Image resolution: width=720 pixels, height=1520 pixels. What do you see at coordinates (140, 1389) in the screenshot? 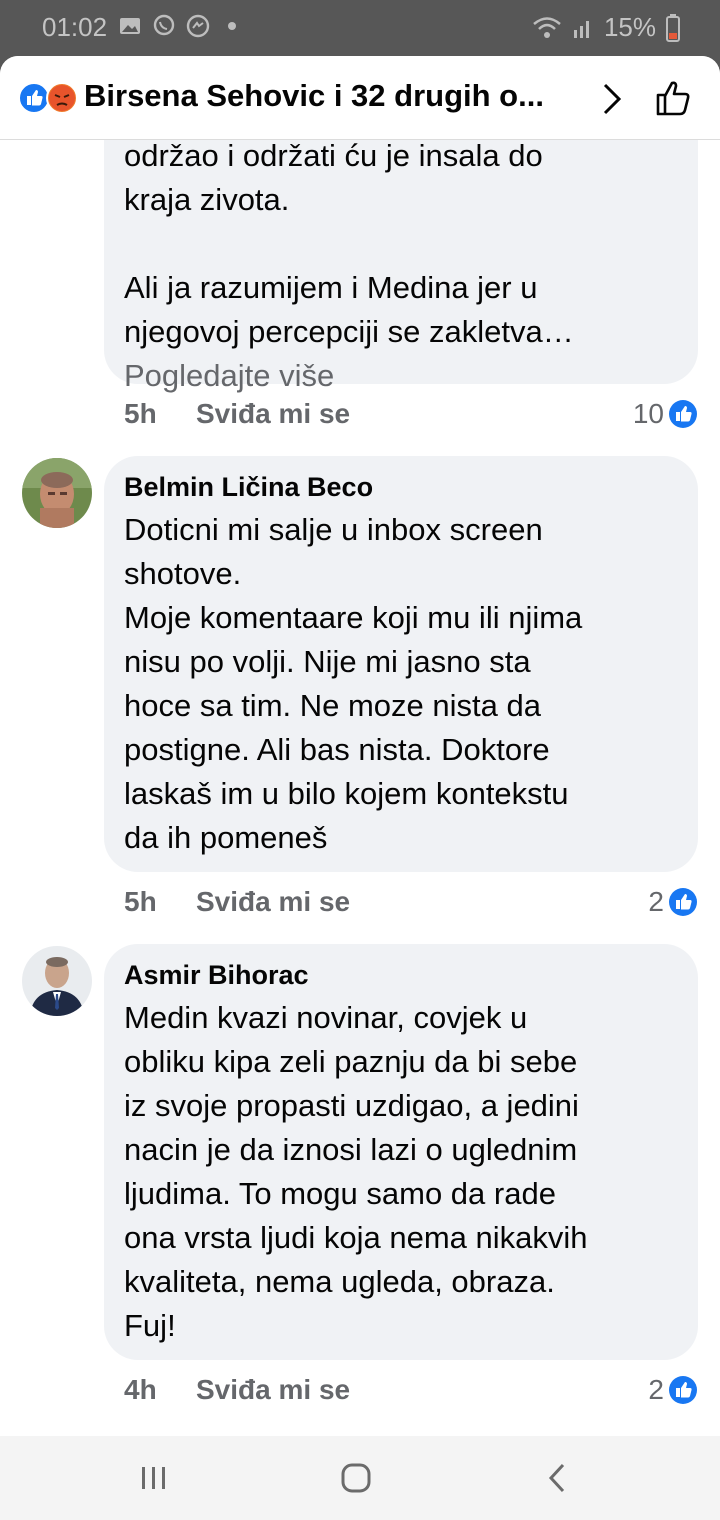
I see `comment-time: 4h` at bounding box center [140, 1389].